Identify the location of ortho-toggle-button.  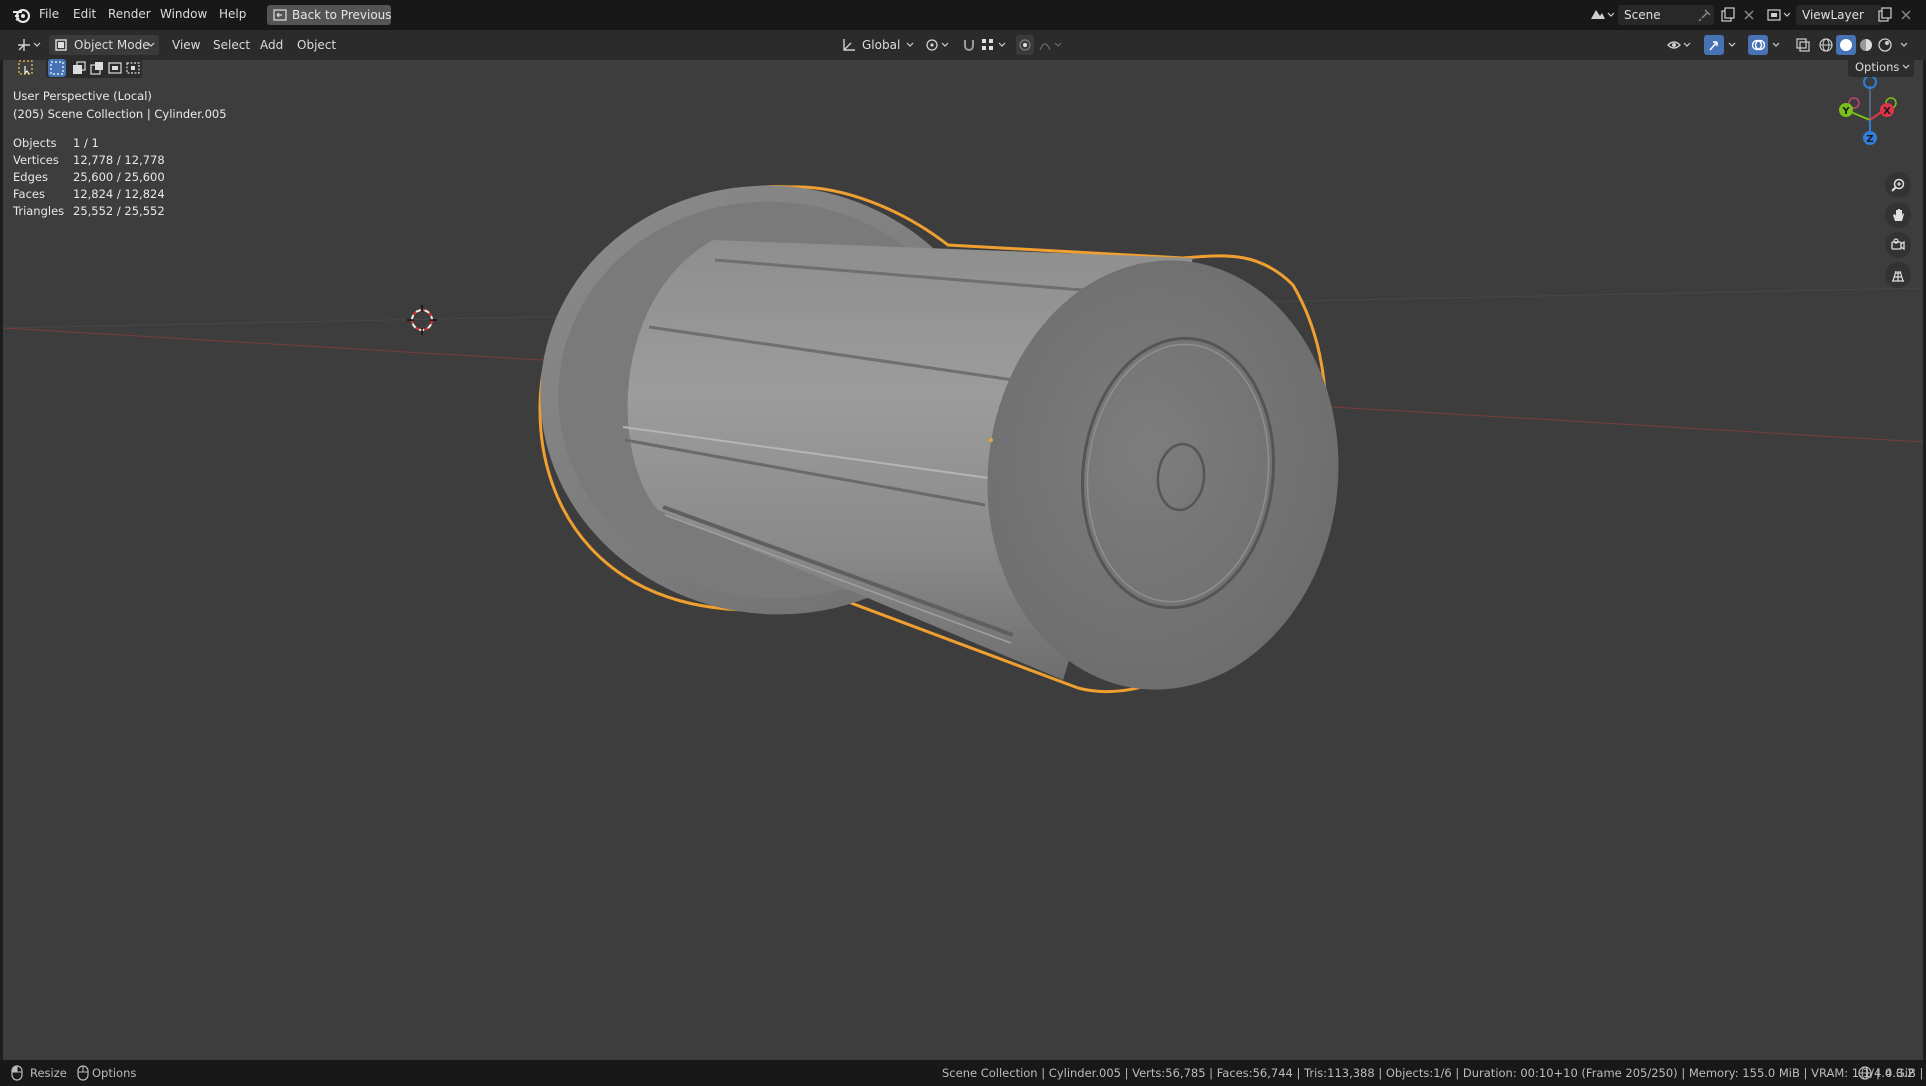
(1898, 275).